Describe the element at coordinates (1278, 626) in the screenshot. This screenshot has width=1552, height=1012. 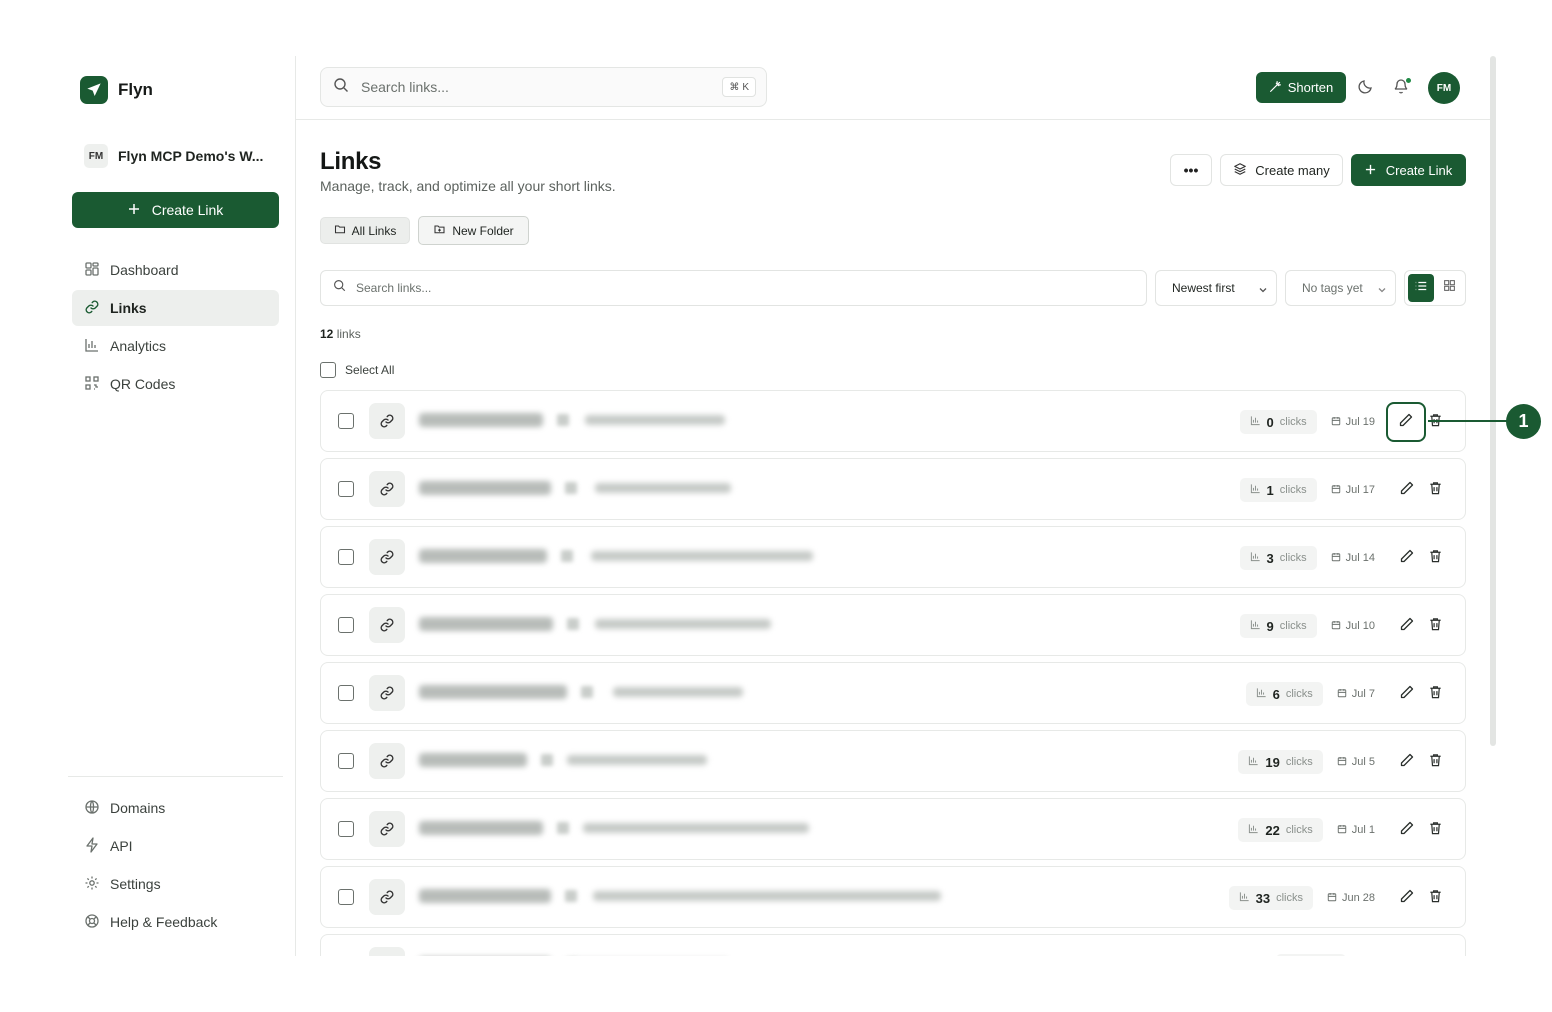
I see `clicks-badge: 9 clicks` at that location.